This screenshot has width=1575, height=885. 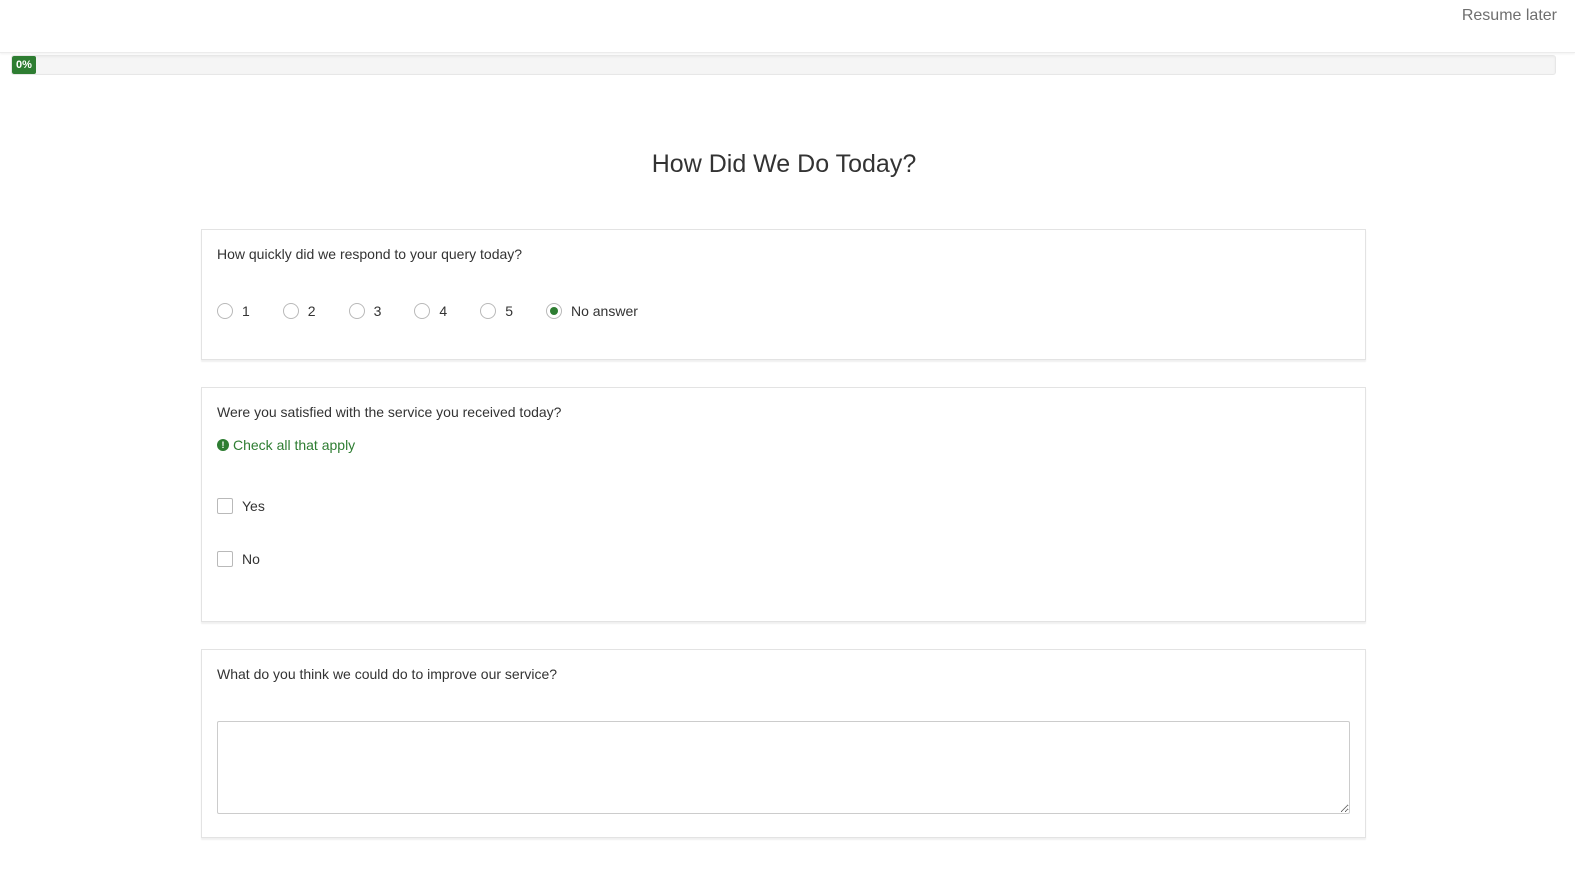 I want to click on radio-label: 4, so click(x=443, y=311).